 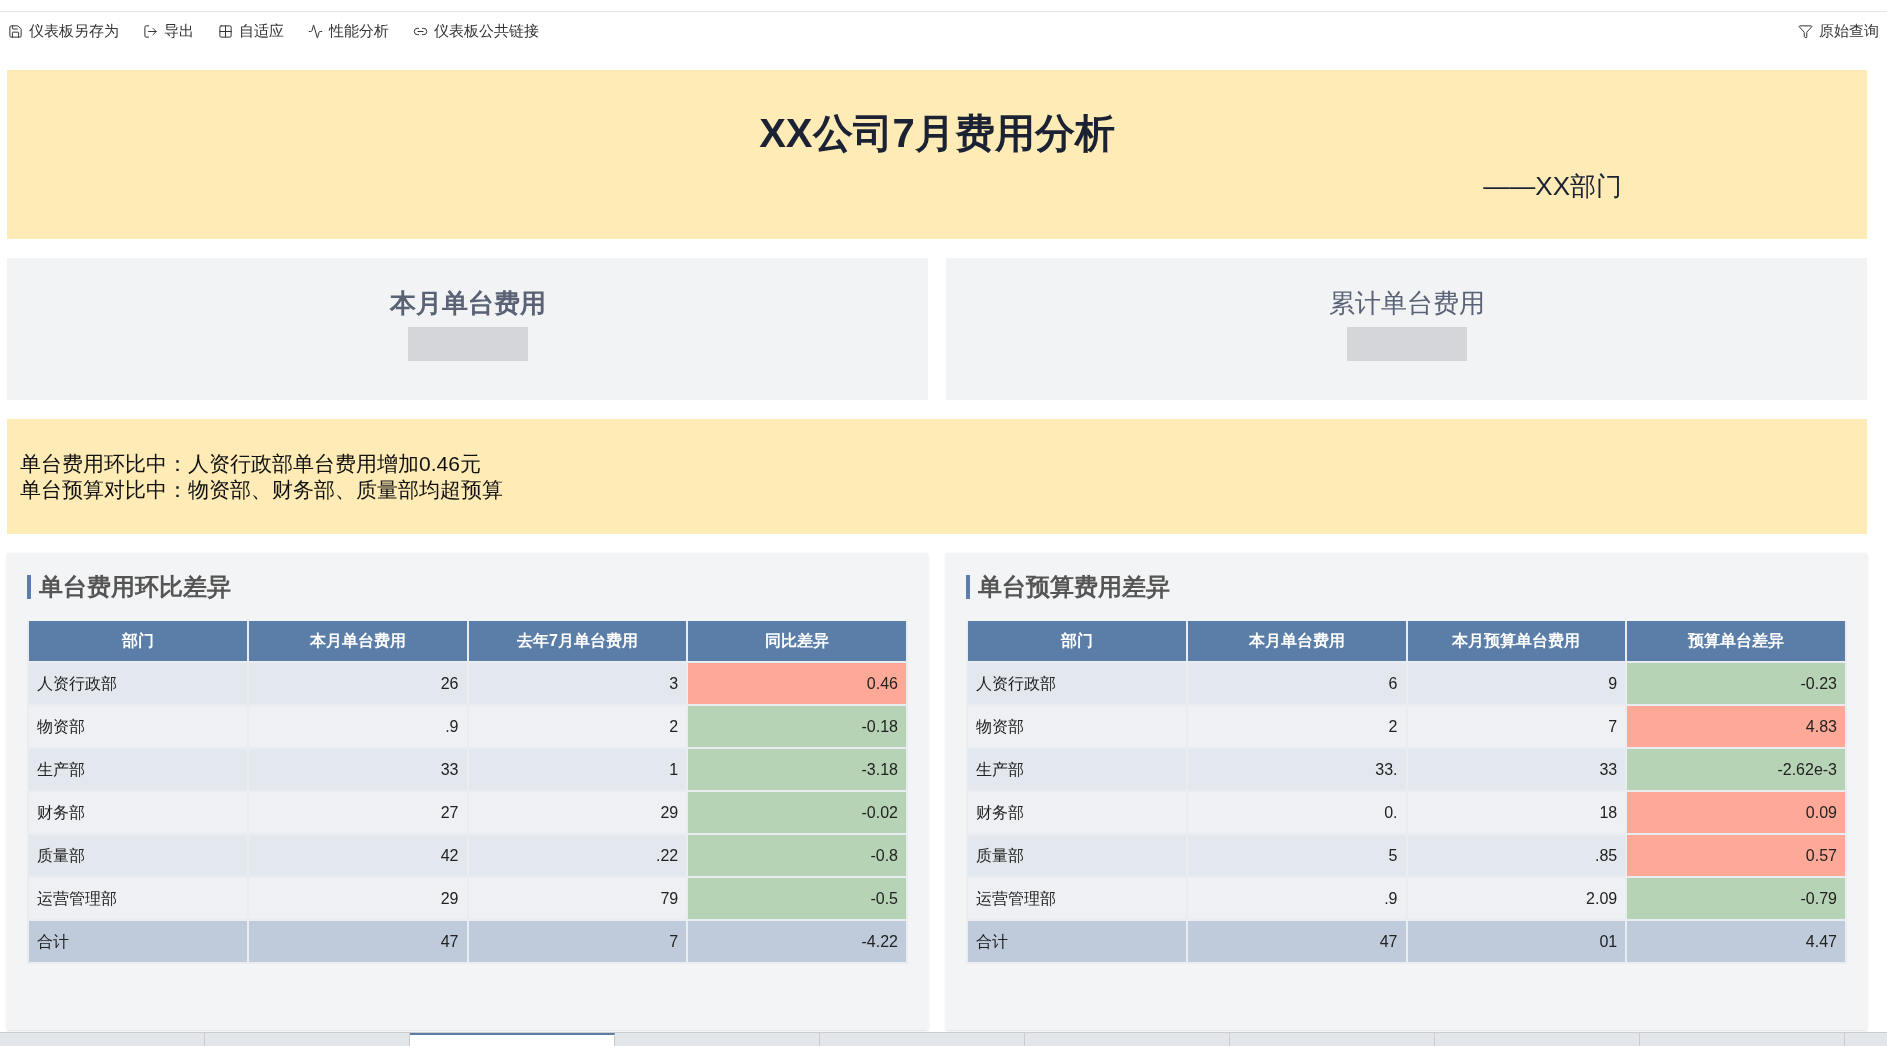 I want to click on export-icon, so click(x=150, y=31).